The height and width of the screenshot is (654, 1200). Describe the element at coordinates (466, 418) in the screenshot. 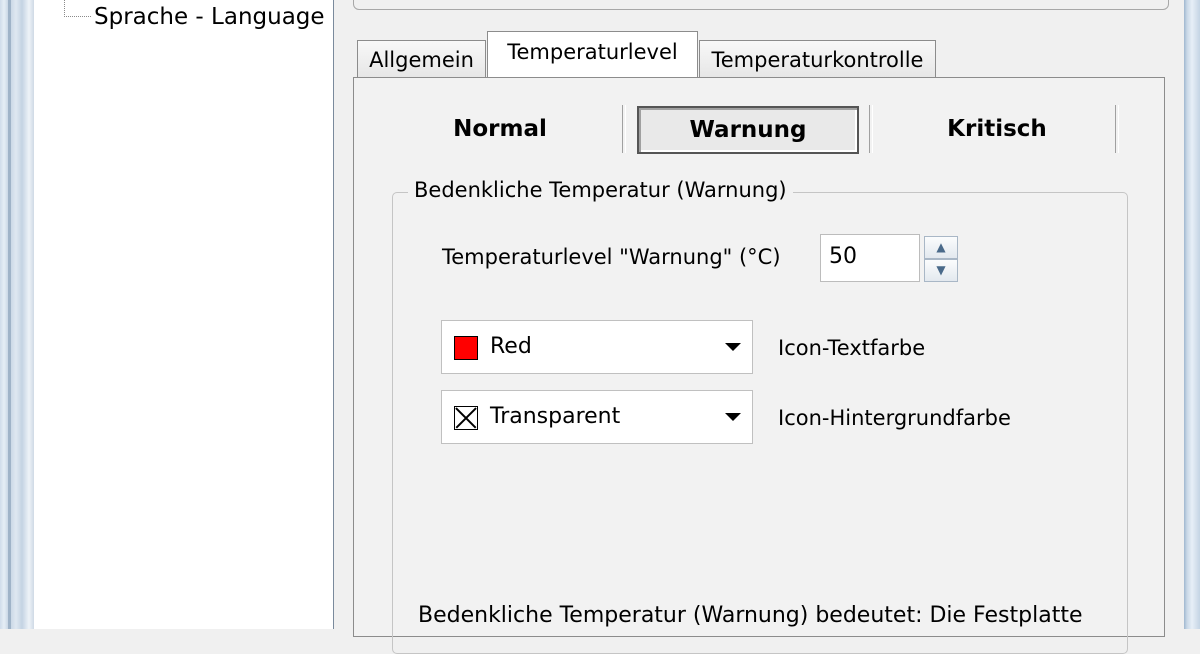

I see `transparent-swatch-icon` at that location.